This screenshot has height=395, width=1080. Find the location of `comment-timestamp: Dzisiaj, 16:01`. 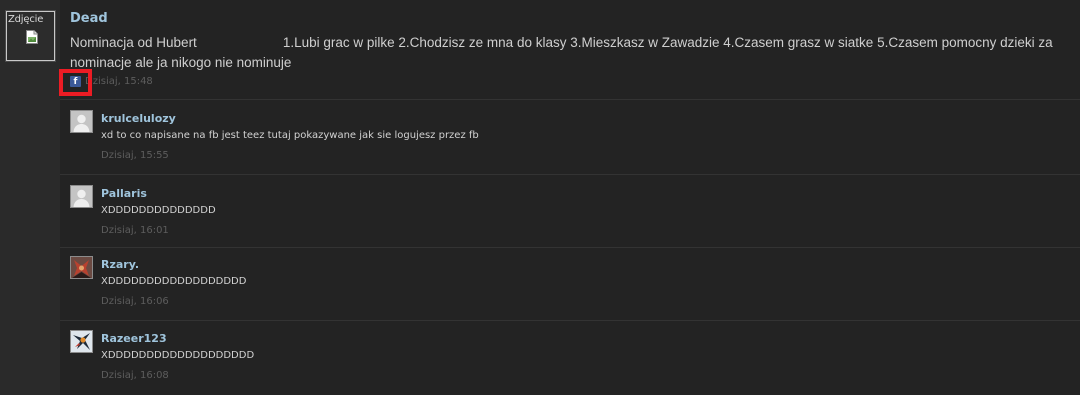

comment-timestamp: Dzisiaj, 16:01 is located at coordinates (135, 230).